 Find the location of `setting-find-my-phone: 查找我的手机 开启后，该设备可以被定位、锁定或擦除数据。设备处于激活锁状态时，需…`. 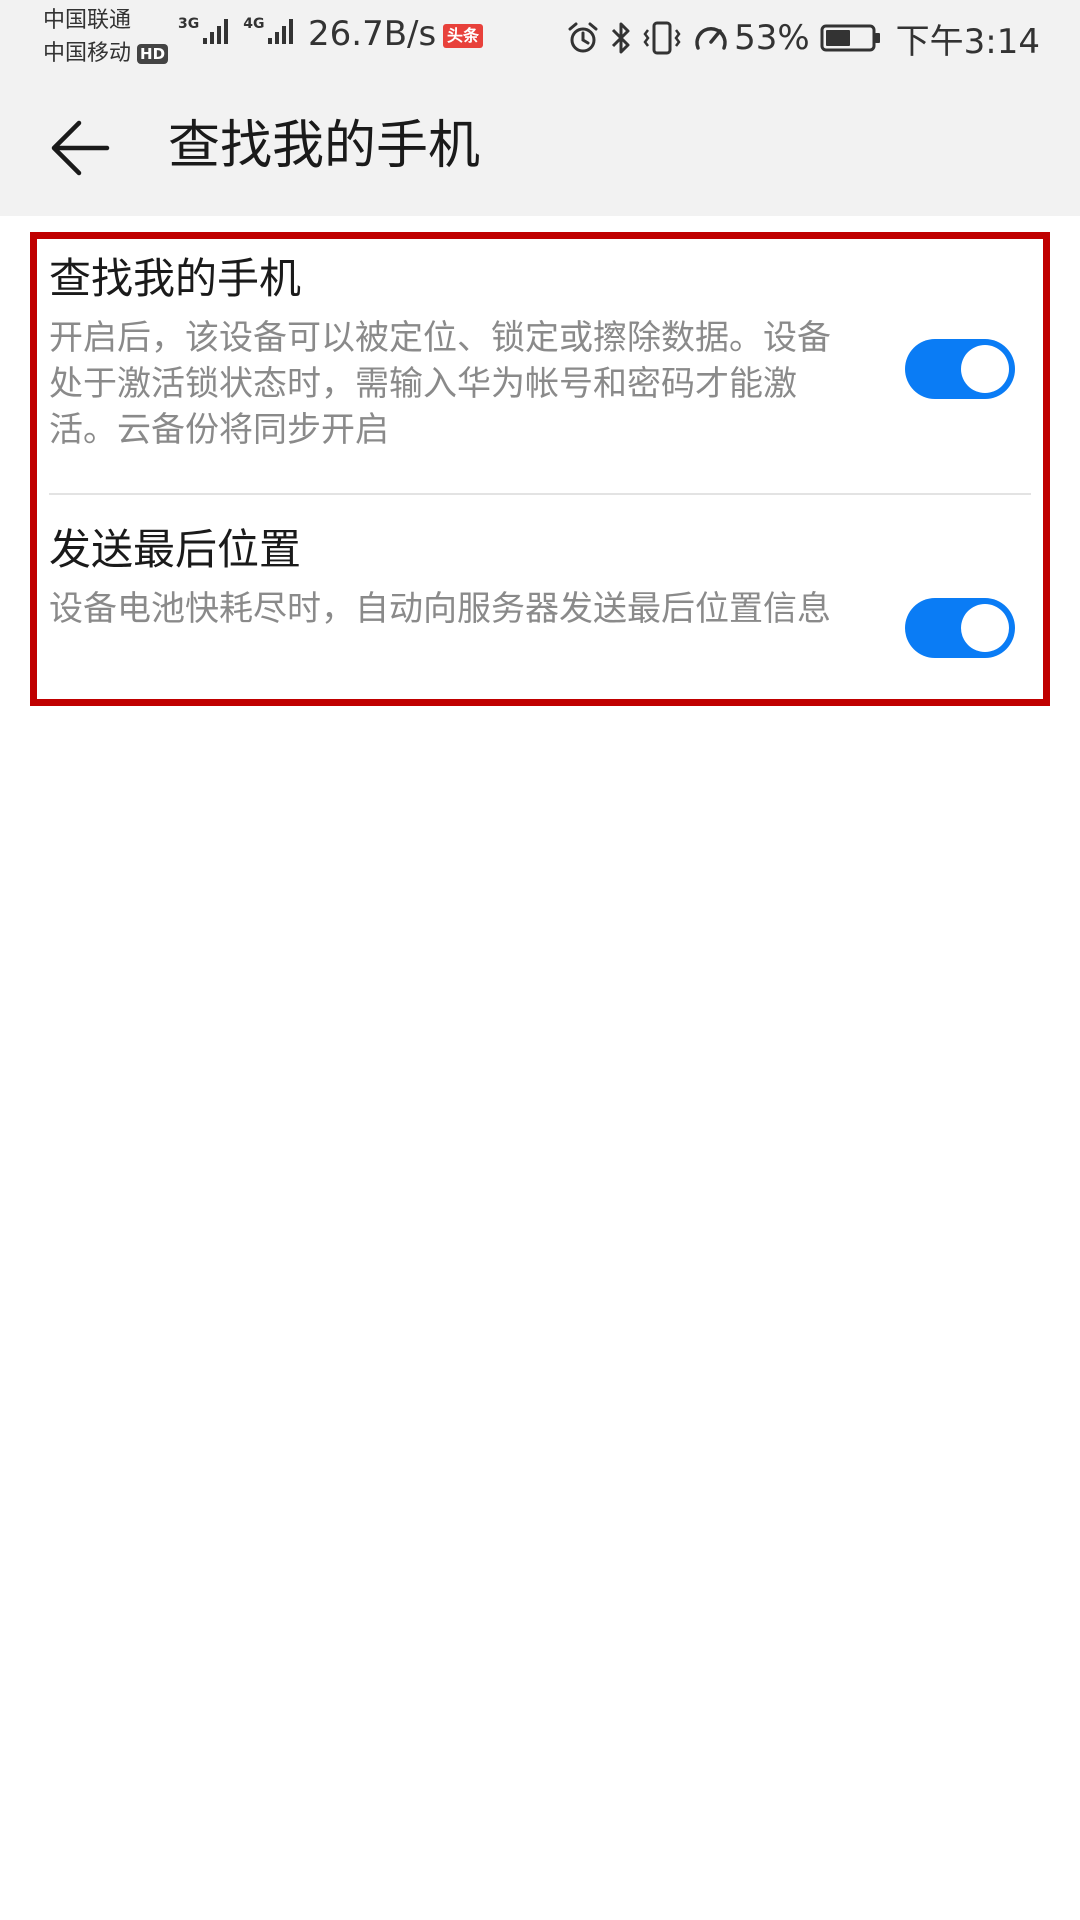

setting-find-my-phone: 查找我的手机 开启后，该设备可以被定位、锁定或擦除数据。设备处于激活锁状态时，需… is located at coordinates (540, 381).